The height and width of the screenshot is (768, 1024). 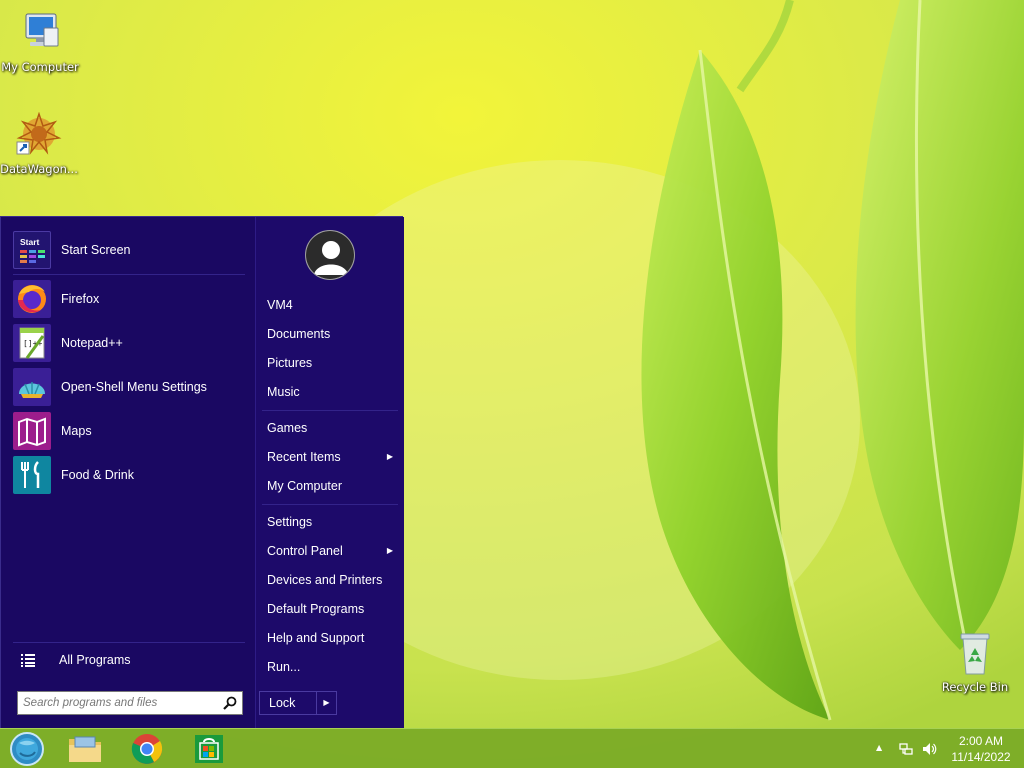 What do you see at coordinates (332, 392) in the screenshot?
I see `menu-item-music: Music` at bounding box center [332, 392].